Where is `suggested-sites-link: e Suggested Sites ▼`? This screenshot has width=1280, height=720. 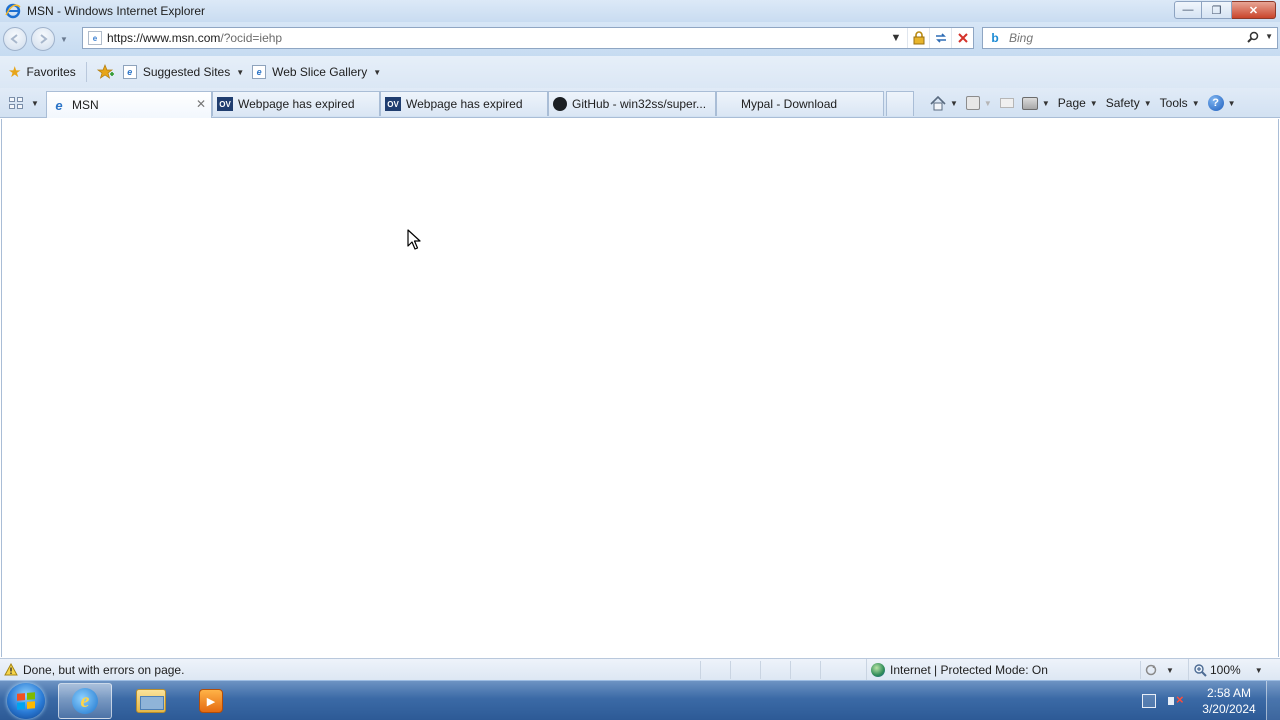
suggested-sites-link: e Suggested Sites ▼ is located at coordinates (183, 72).